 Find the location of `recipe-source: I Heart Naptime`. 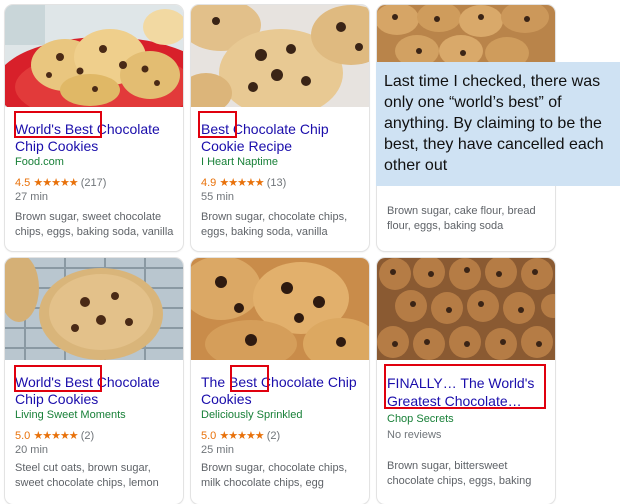

recipe-source: I Heart Naptime is located at coordinates (240, 162).